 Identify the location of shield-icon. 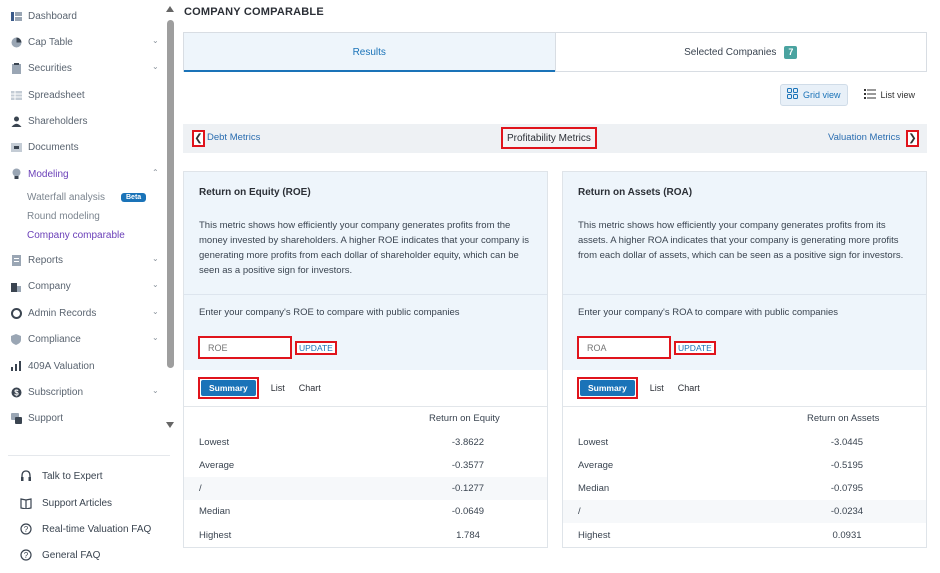
(16, 339).